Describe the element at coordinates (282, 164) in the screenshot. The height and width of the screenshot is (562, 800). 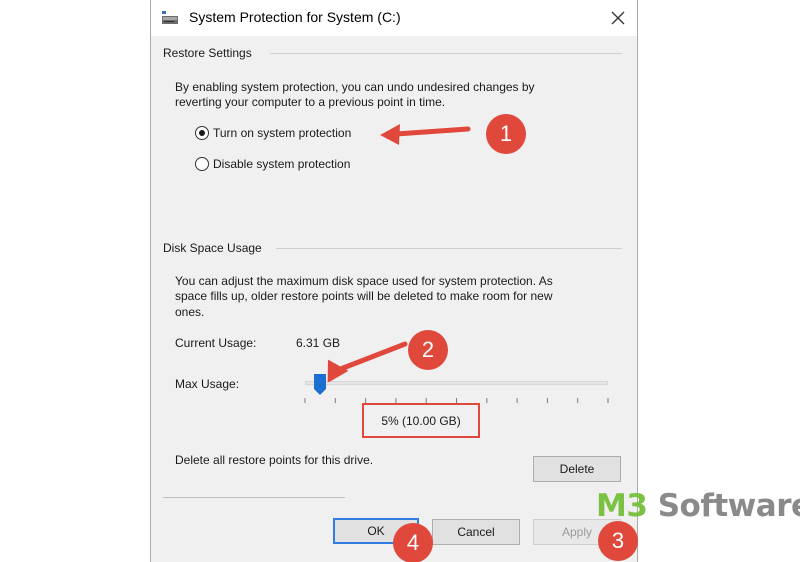
I see `radio-disable-label: Disable system protection` at that location.